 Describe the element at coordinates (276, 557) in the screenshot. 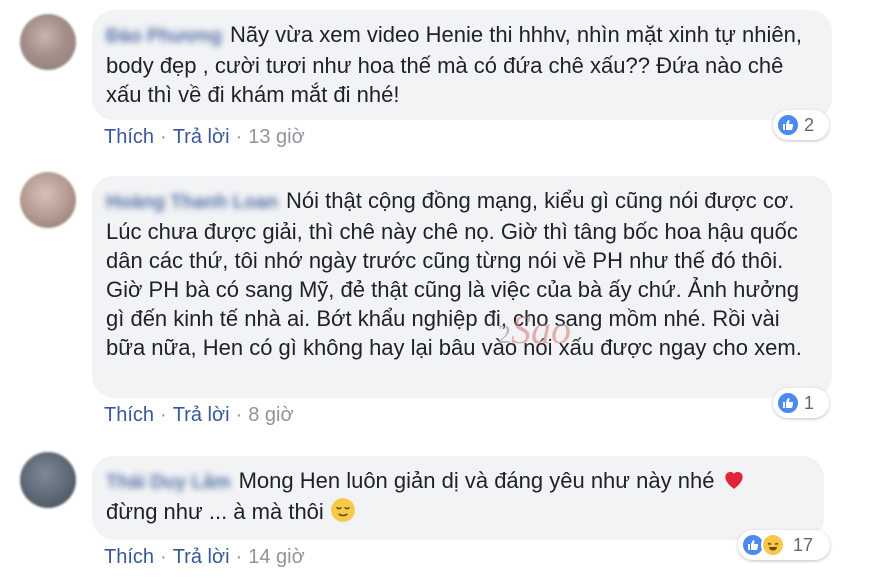

I see `comment-time: 14 giờ` at that location.